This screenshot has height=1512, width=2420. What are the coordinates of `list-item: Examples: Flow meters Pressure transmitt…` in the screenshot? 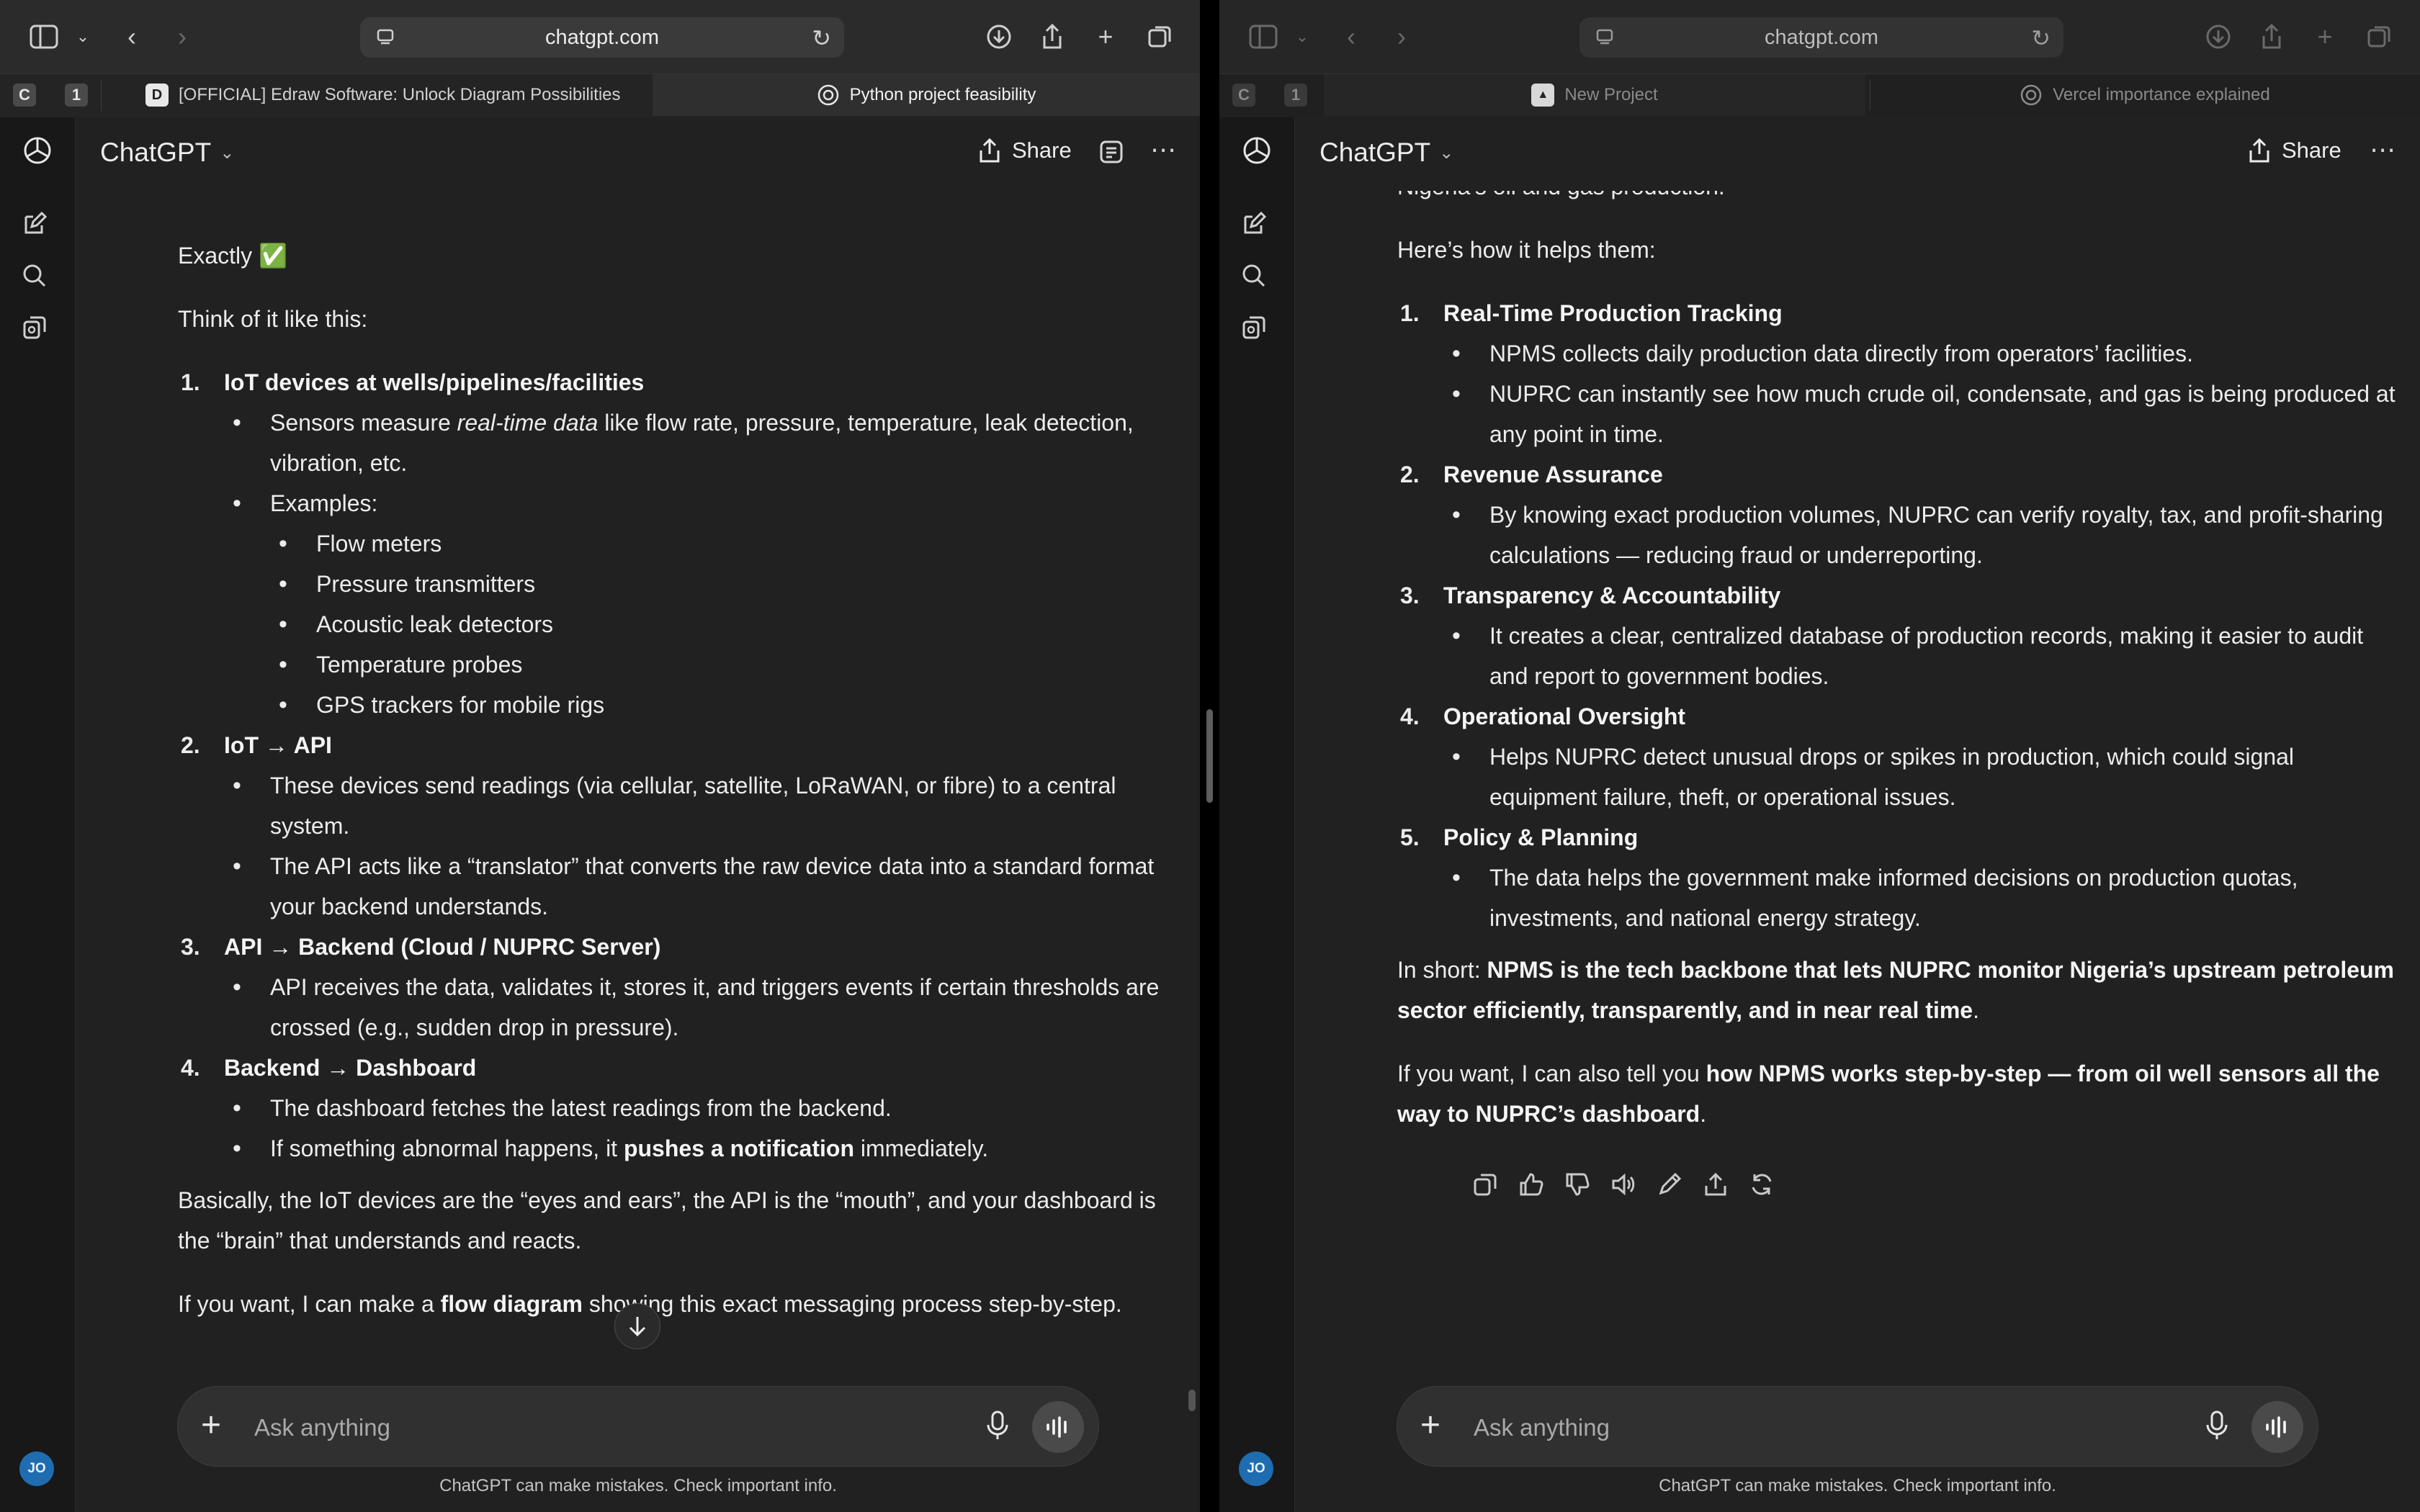 It's located at (701, 604).